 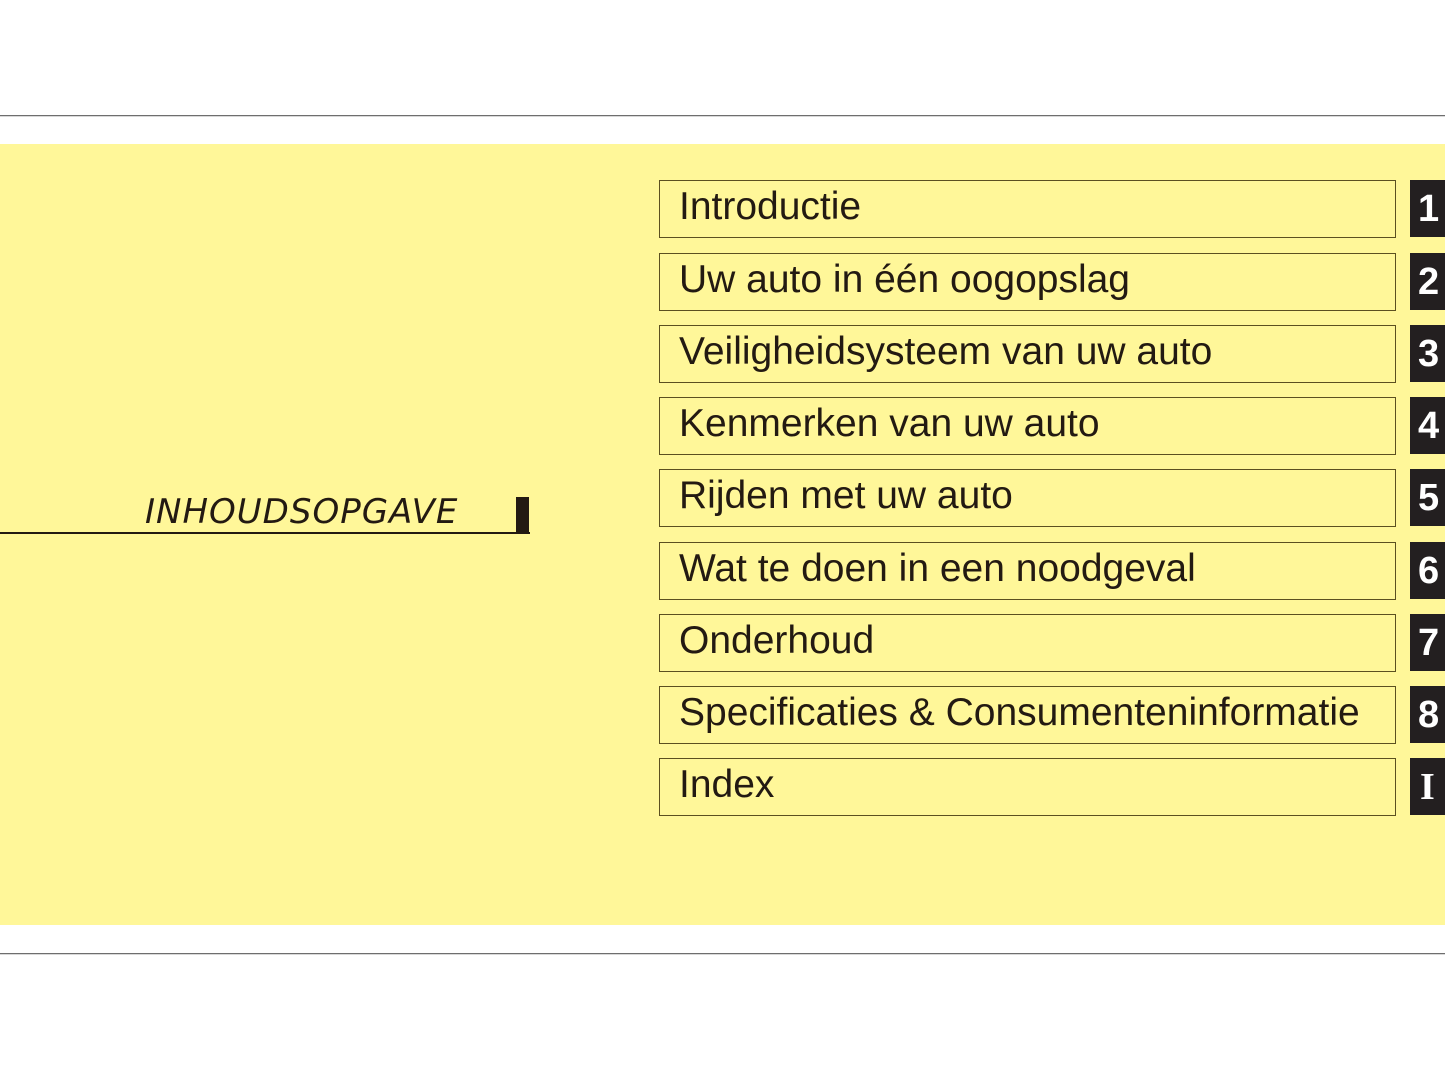 I want to click on toc-item-specifications: Specificaties & Consumenteninformatie 8, so click(x=1052, y=715).